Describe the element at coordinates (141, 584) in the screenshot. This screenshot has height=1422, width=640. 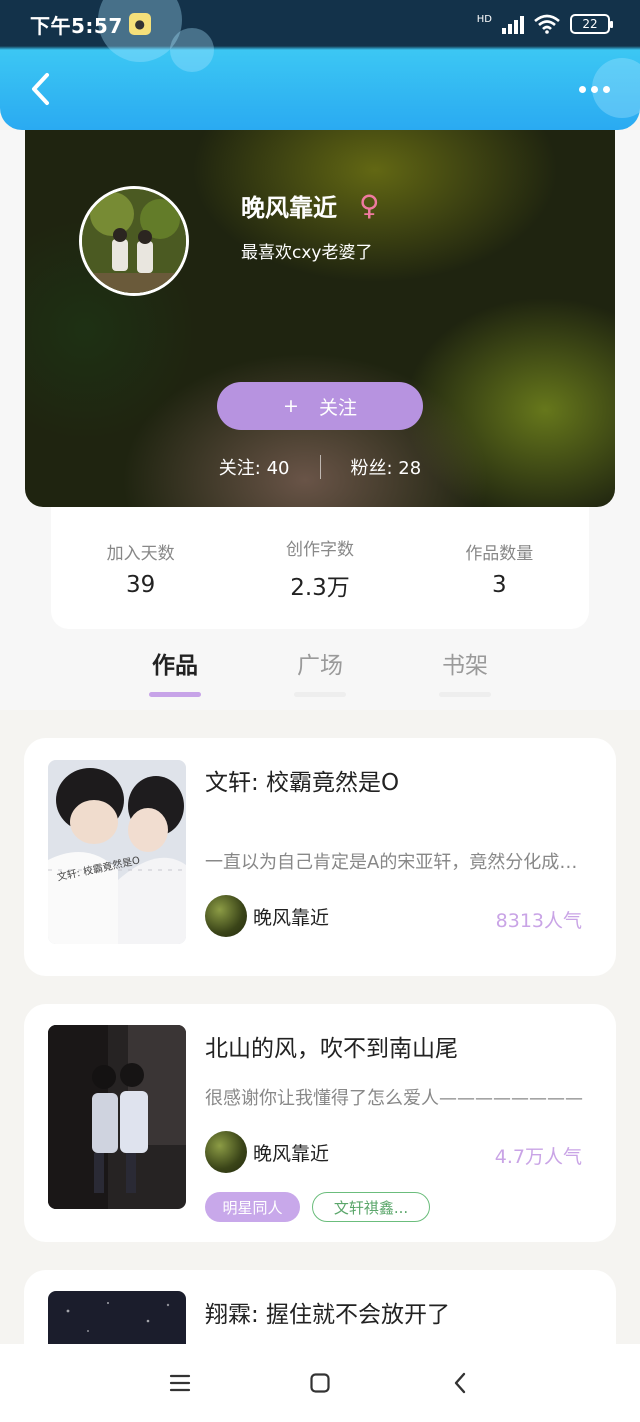
I see `stat-value: 39` at that location.